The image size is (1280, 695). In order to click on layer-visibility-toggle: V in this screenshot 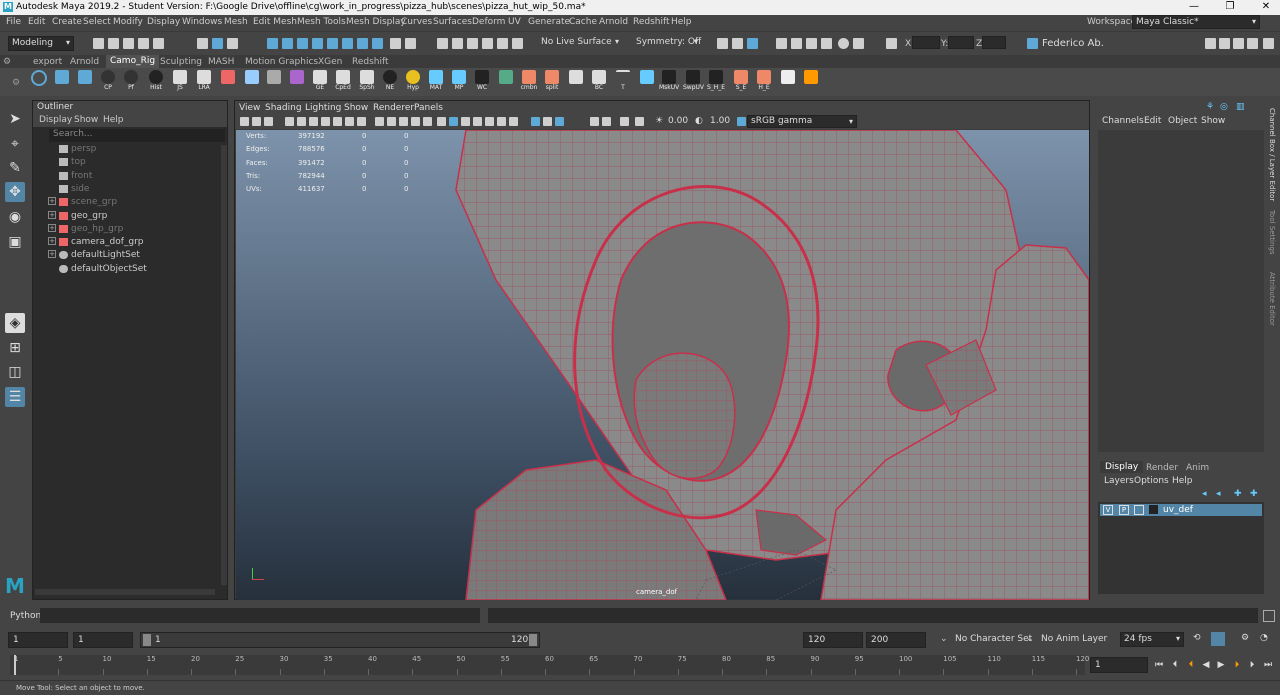, I will do `click(1108, 510)`.